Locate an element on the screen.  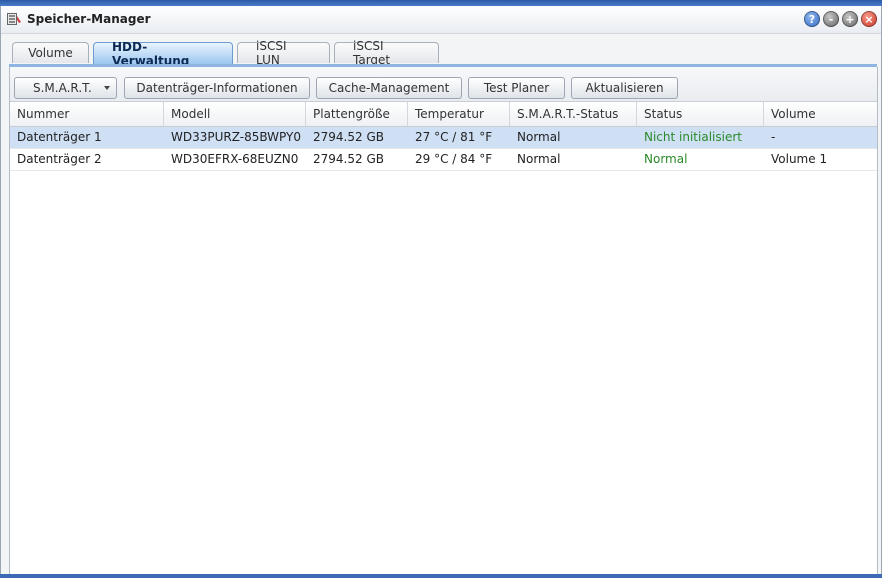
cell-temperatur: 27 °C / 81 °F is located at coordinates (454, 137).